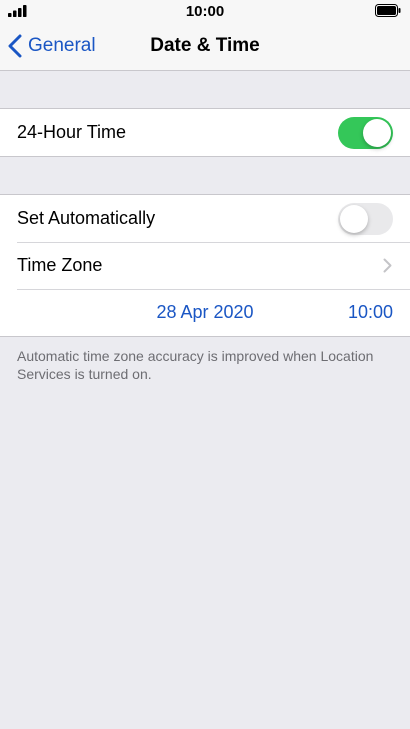 Image resolution: width=410 pixels, height=729 pixels. Describe the element at coordinates (205, 218) in the screenshot. I see `set-automatically-row: Set Automatically` at that location.